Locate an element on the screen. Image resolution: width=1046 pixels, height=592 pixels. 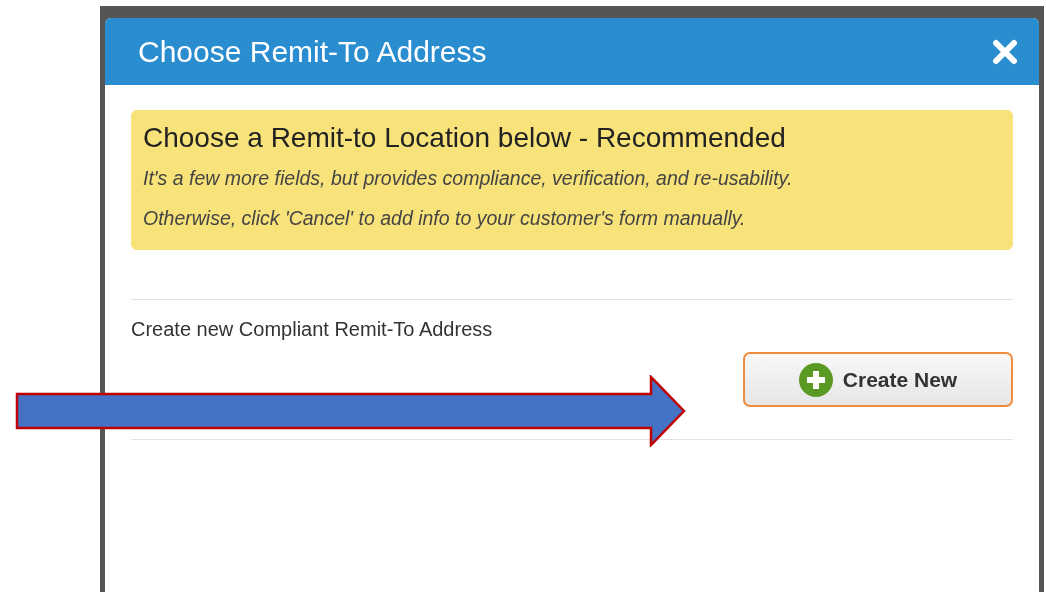
create-new-button: Create New is located at coordinates (878, 379).